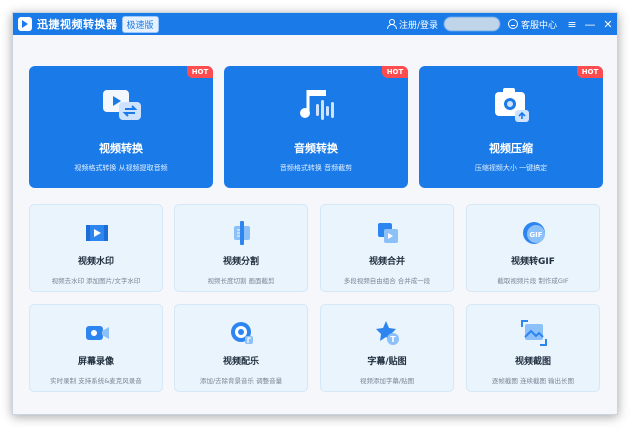 The height and width of the screenshot is (437, 640). I want to click on app-logo-icon, so click(25, 24).